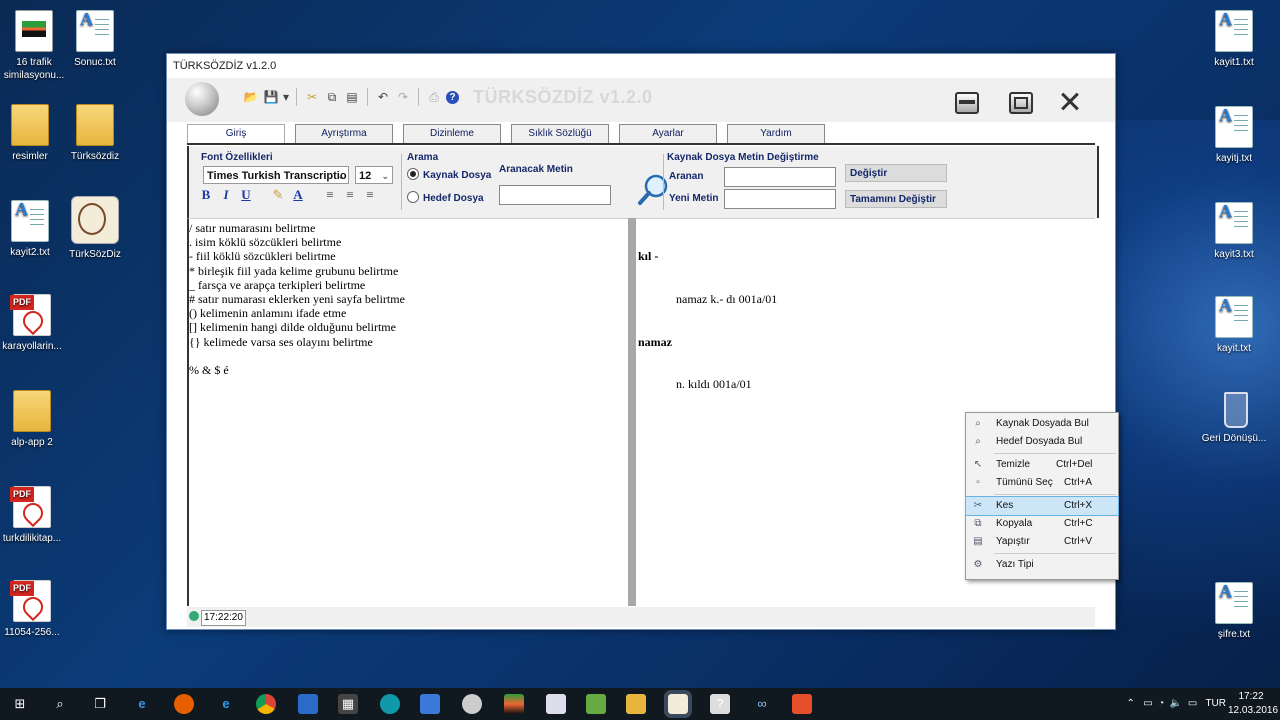 The height and width of the screenshot is (720, 1280). I want to click on menu-item-tumunu-sec: ▫ Tümünü Seç Ctrl+A, so click(1042, 483).